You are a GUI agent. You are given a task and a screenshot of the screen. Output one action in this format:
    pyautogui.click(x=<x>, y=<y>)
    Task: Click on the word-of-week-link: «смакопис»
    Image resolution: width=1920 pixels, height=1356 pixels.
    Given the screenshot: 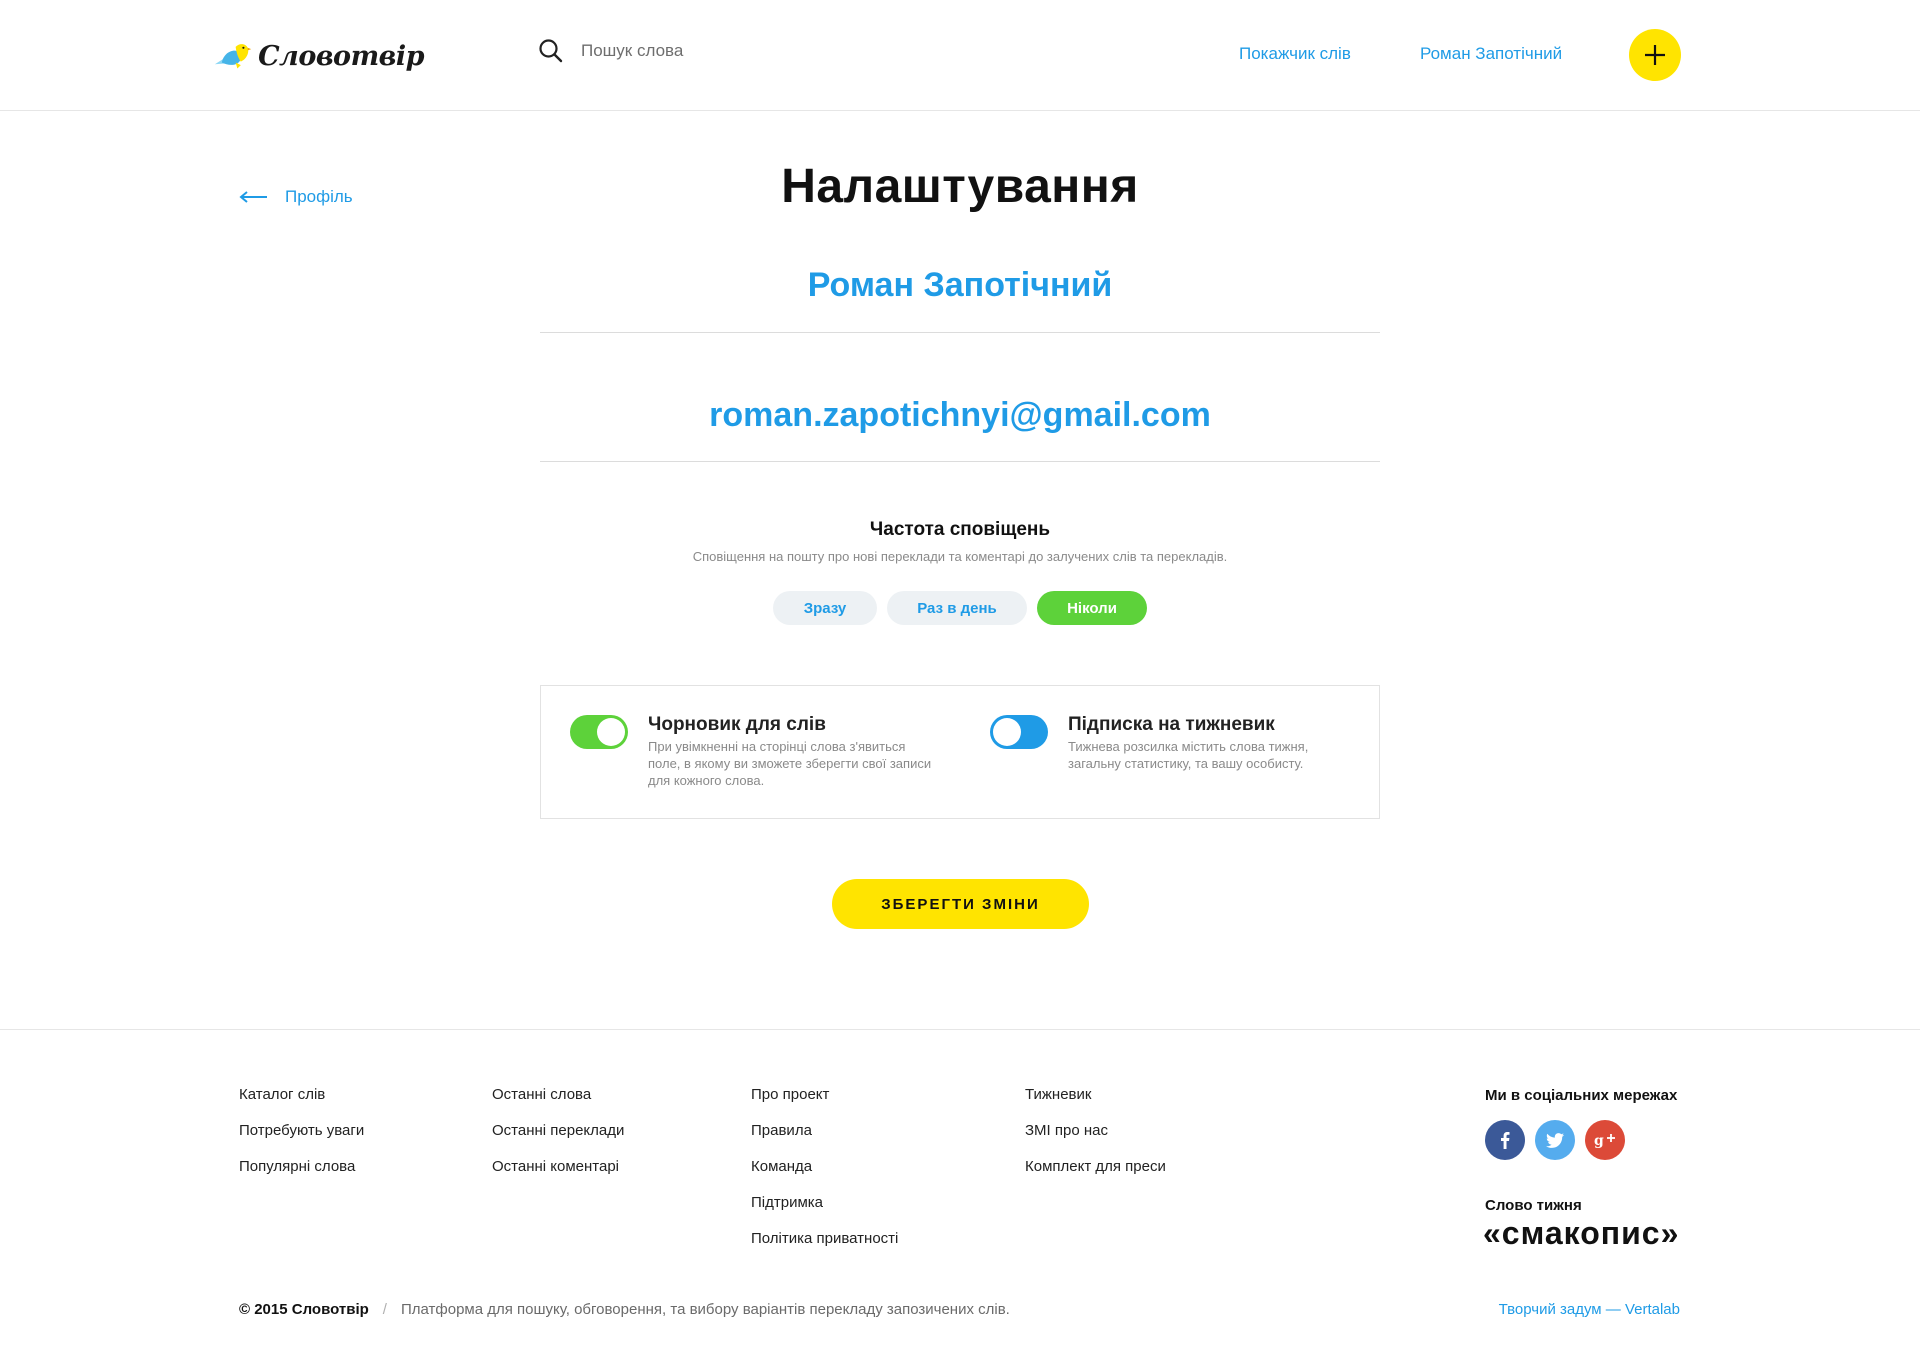 What is the action you would take?
    pyautogui.click(x=1581, y=1233)
    